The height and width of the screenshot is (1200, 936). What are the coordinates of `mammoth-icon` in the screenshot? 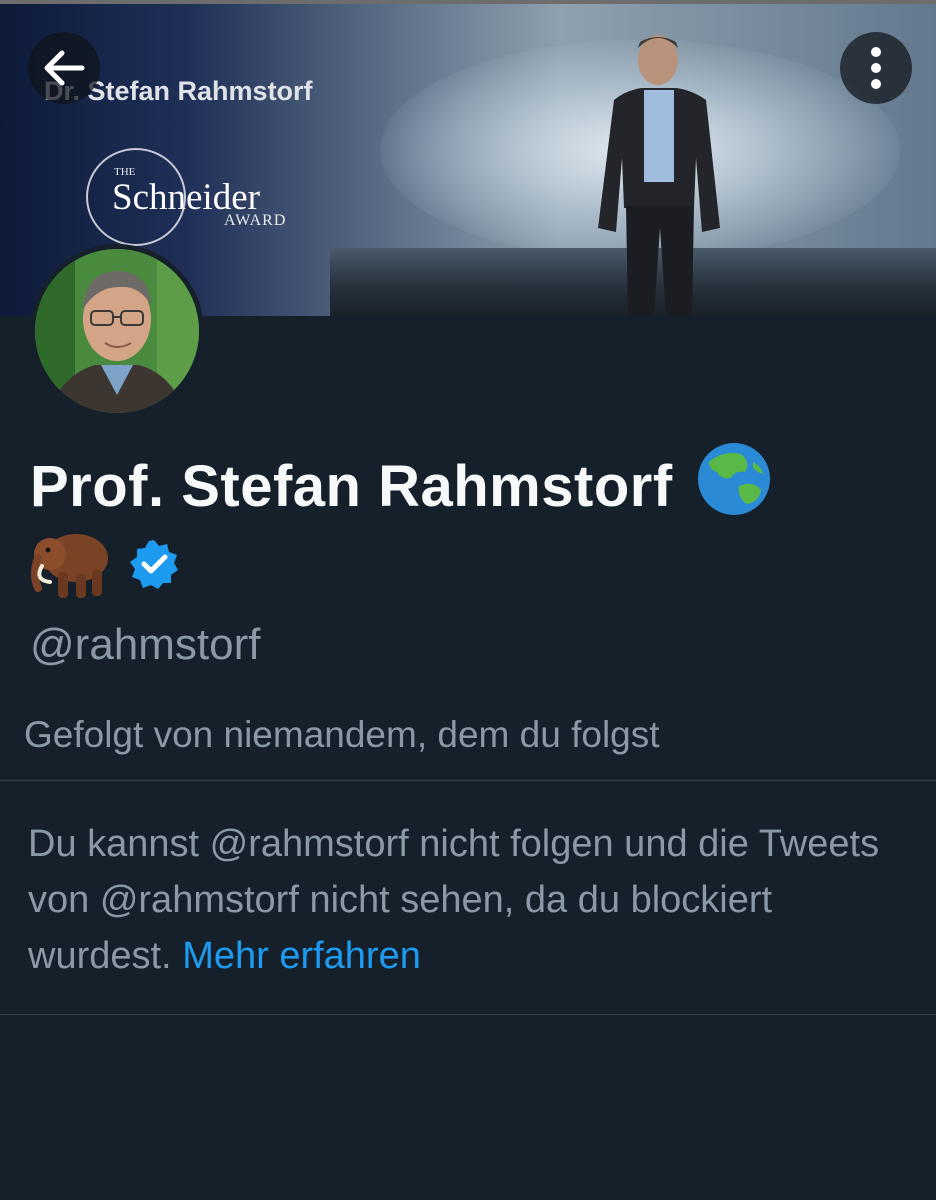 It's located at (69, 566).